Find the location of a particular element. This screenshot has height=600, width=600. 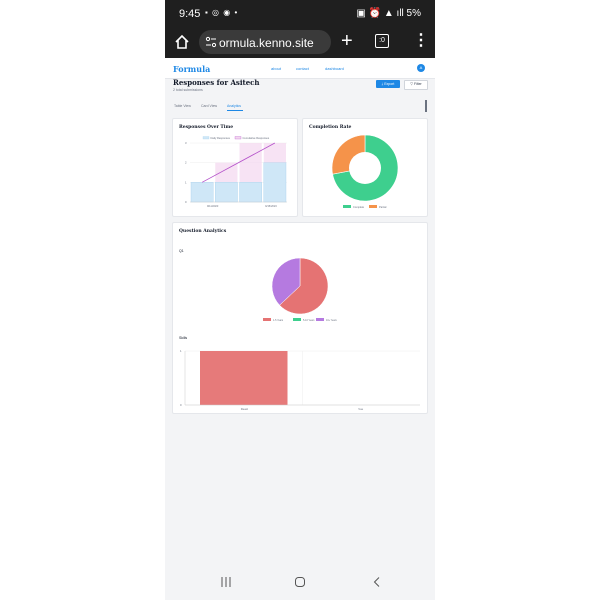

scrollbar-thumb is located at coordinates (426, 106).